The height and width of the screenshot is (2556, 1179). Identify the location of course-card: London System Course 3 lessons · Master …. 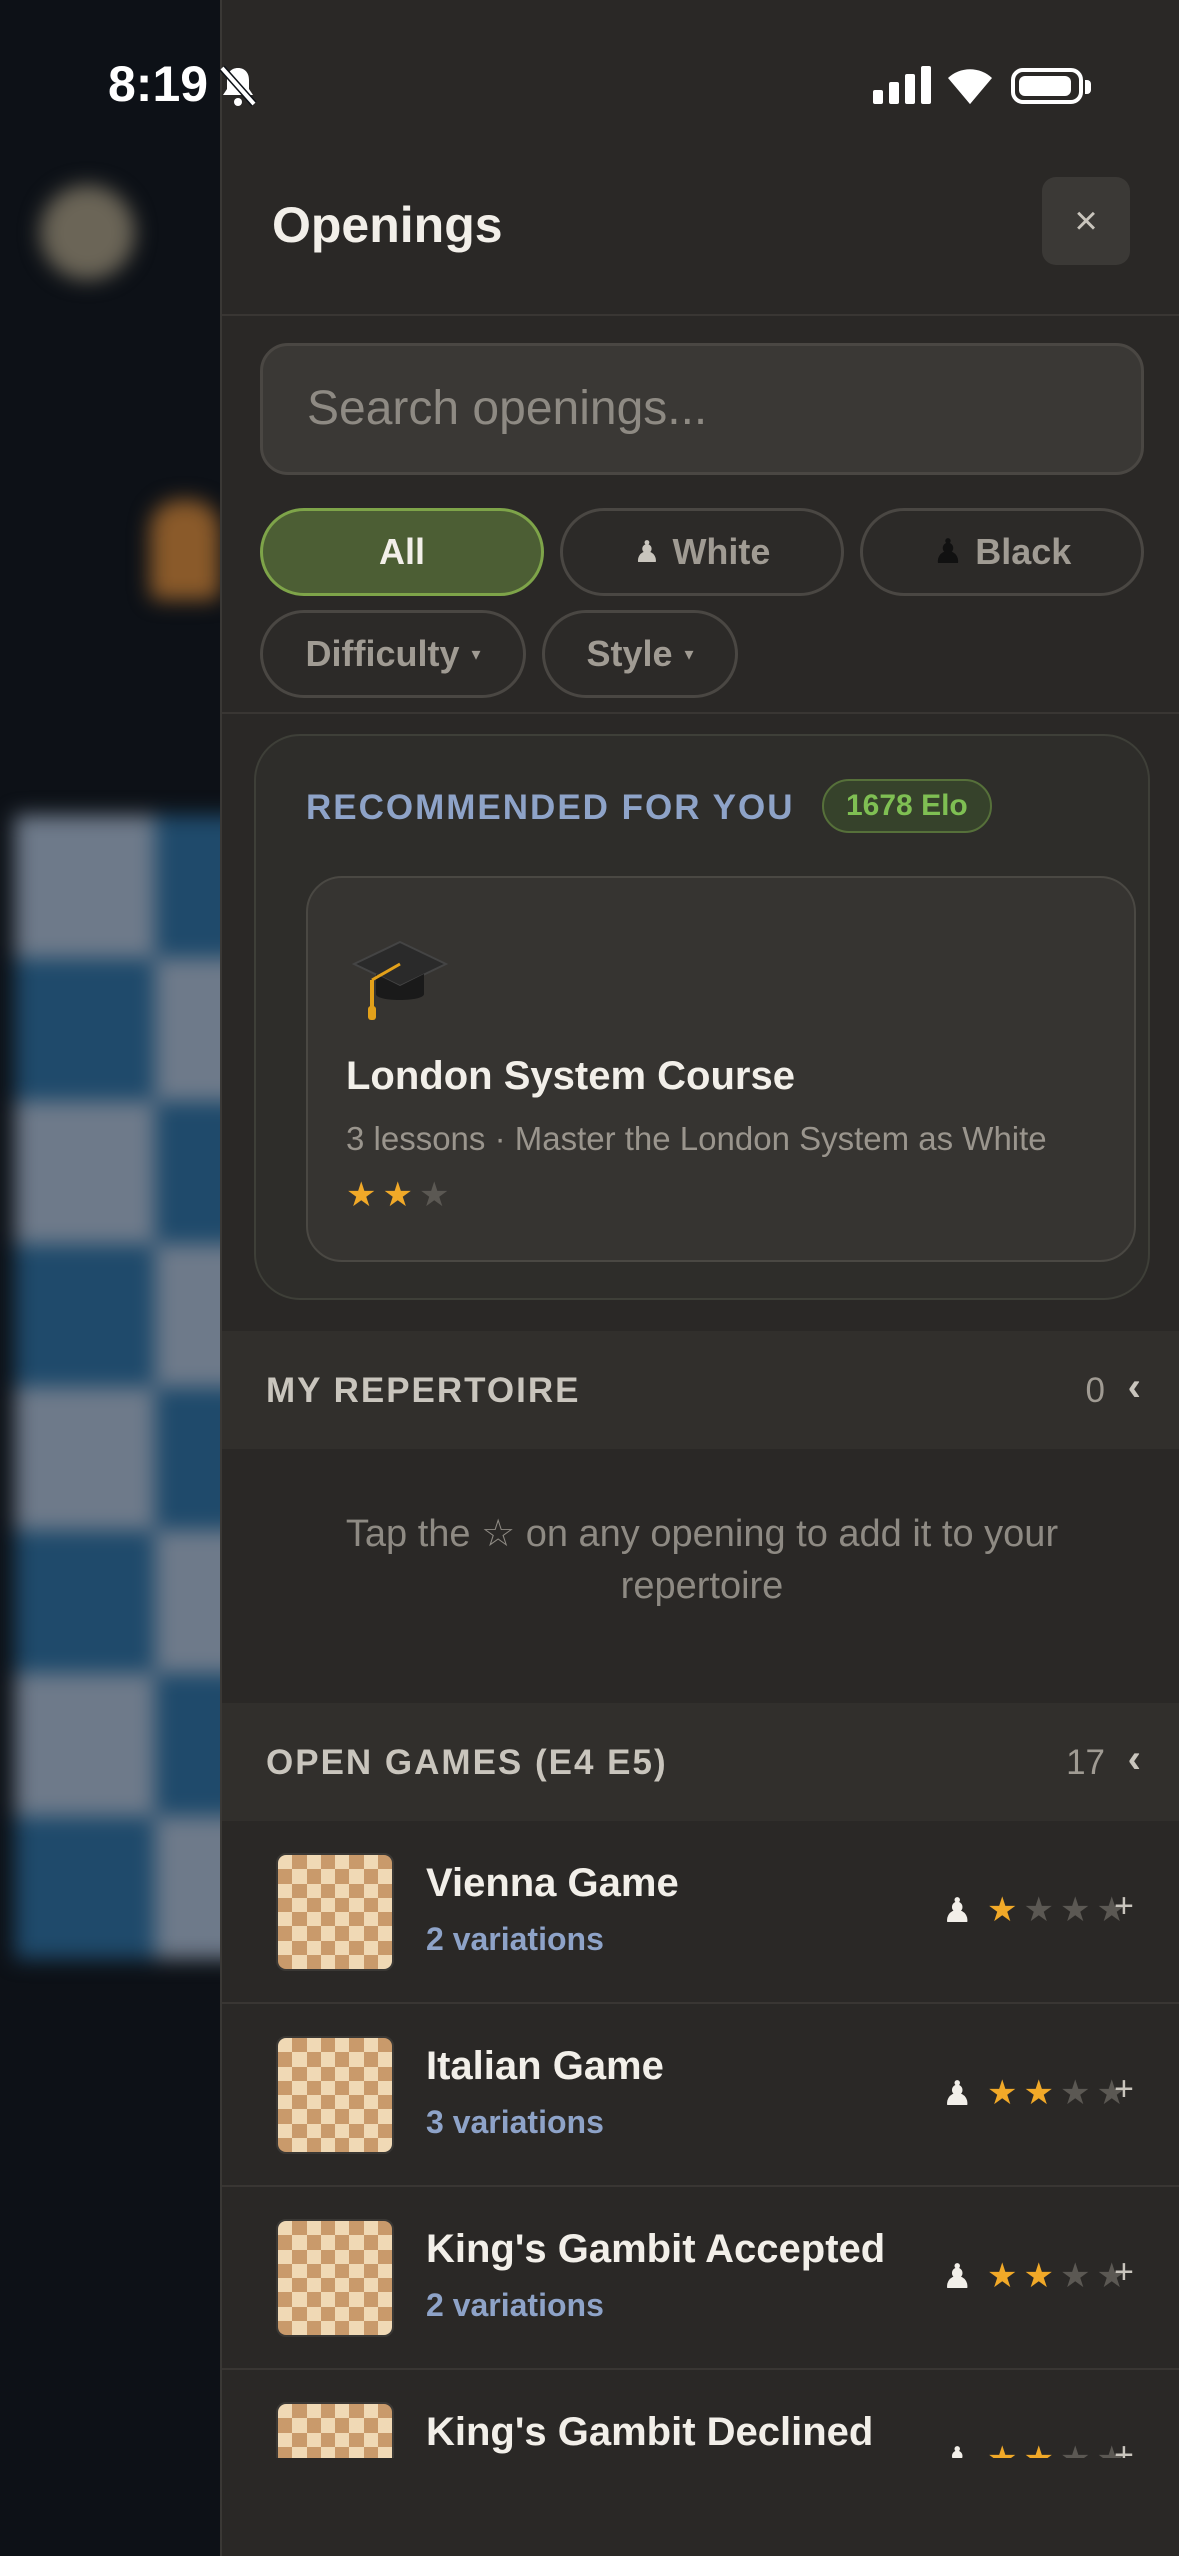
(721, 1069).